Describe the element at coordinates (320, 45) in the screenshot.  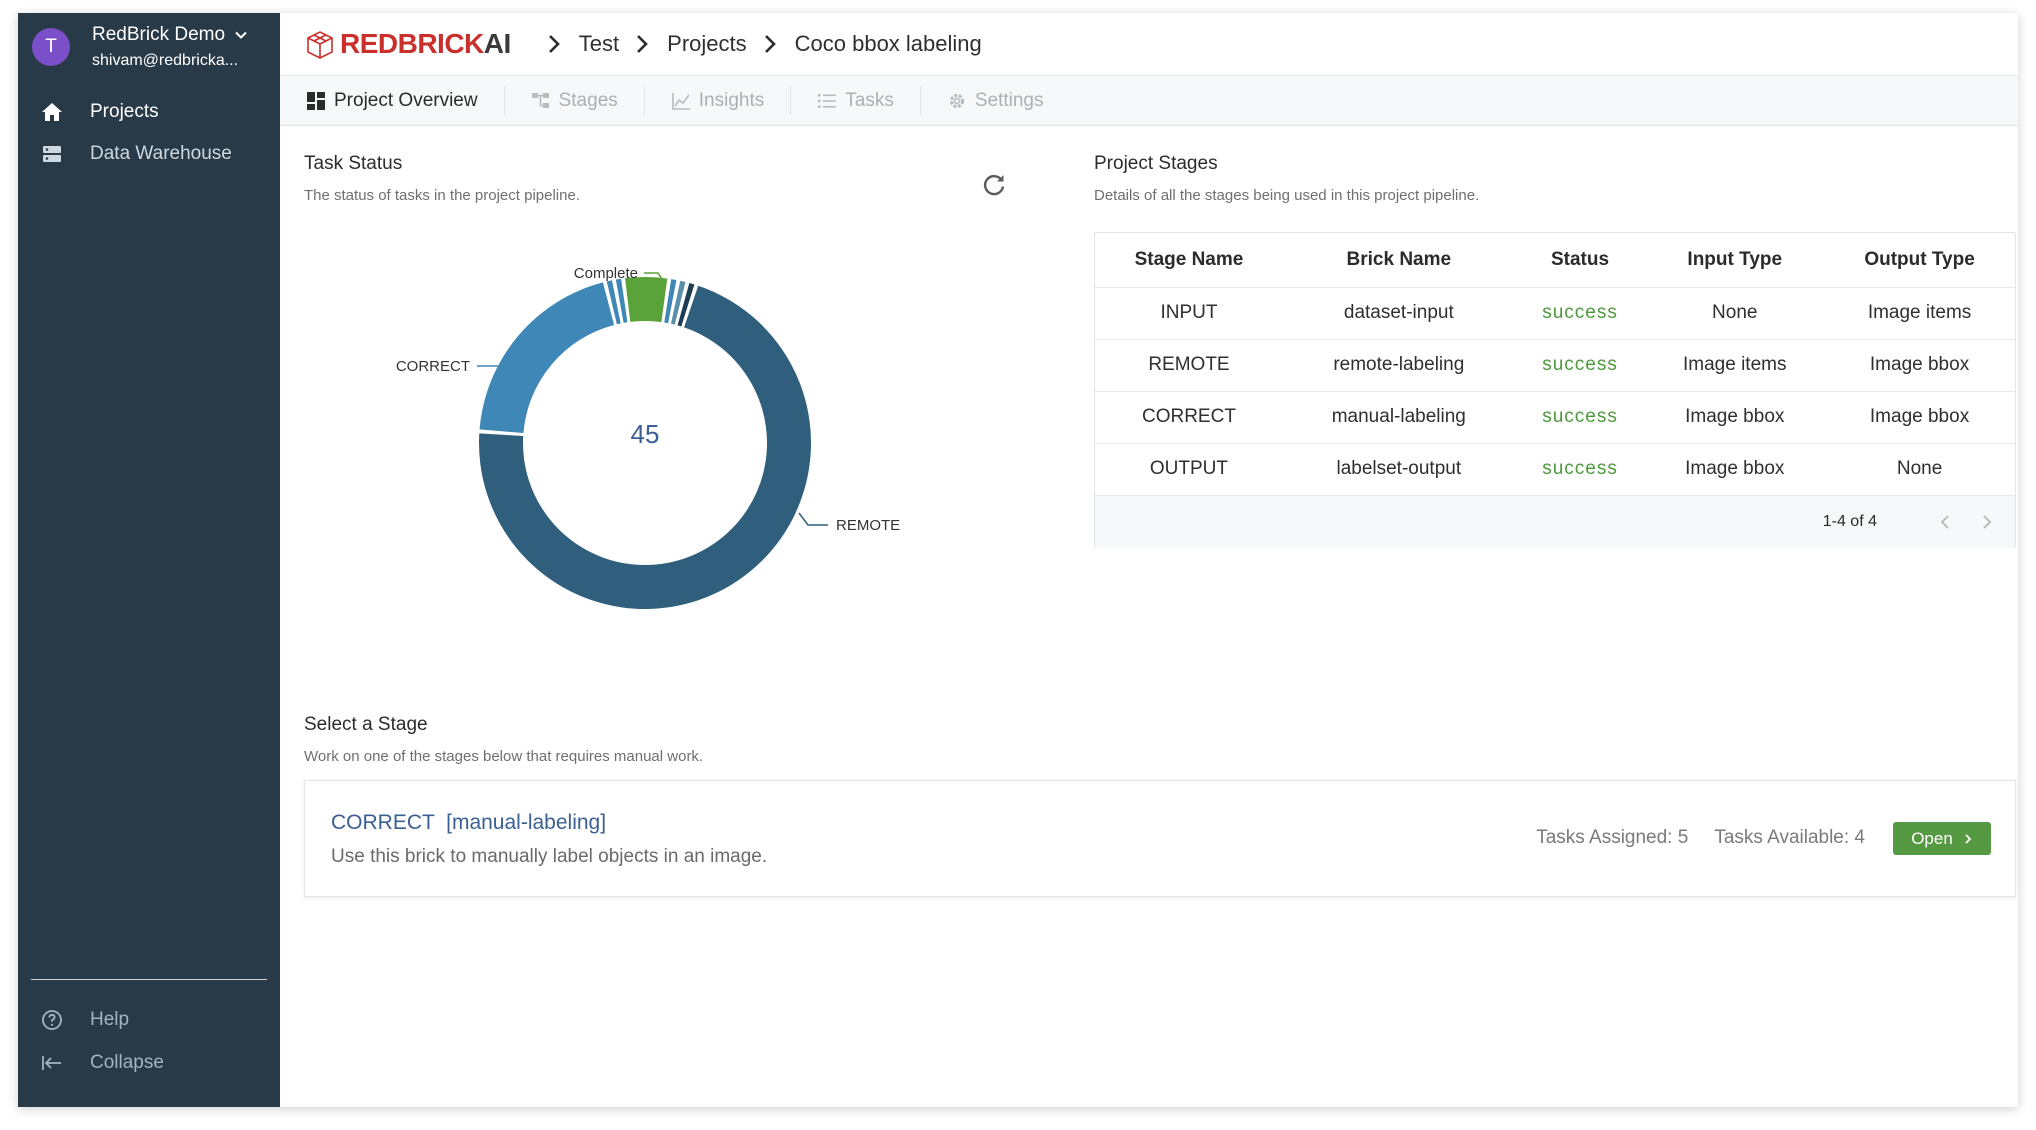
I see `redbrick-cube-icon` at that location.